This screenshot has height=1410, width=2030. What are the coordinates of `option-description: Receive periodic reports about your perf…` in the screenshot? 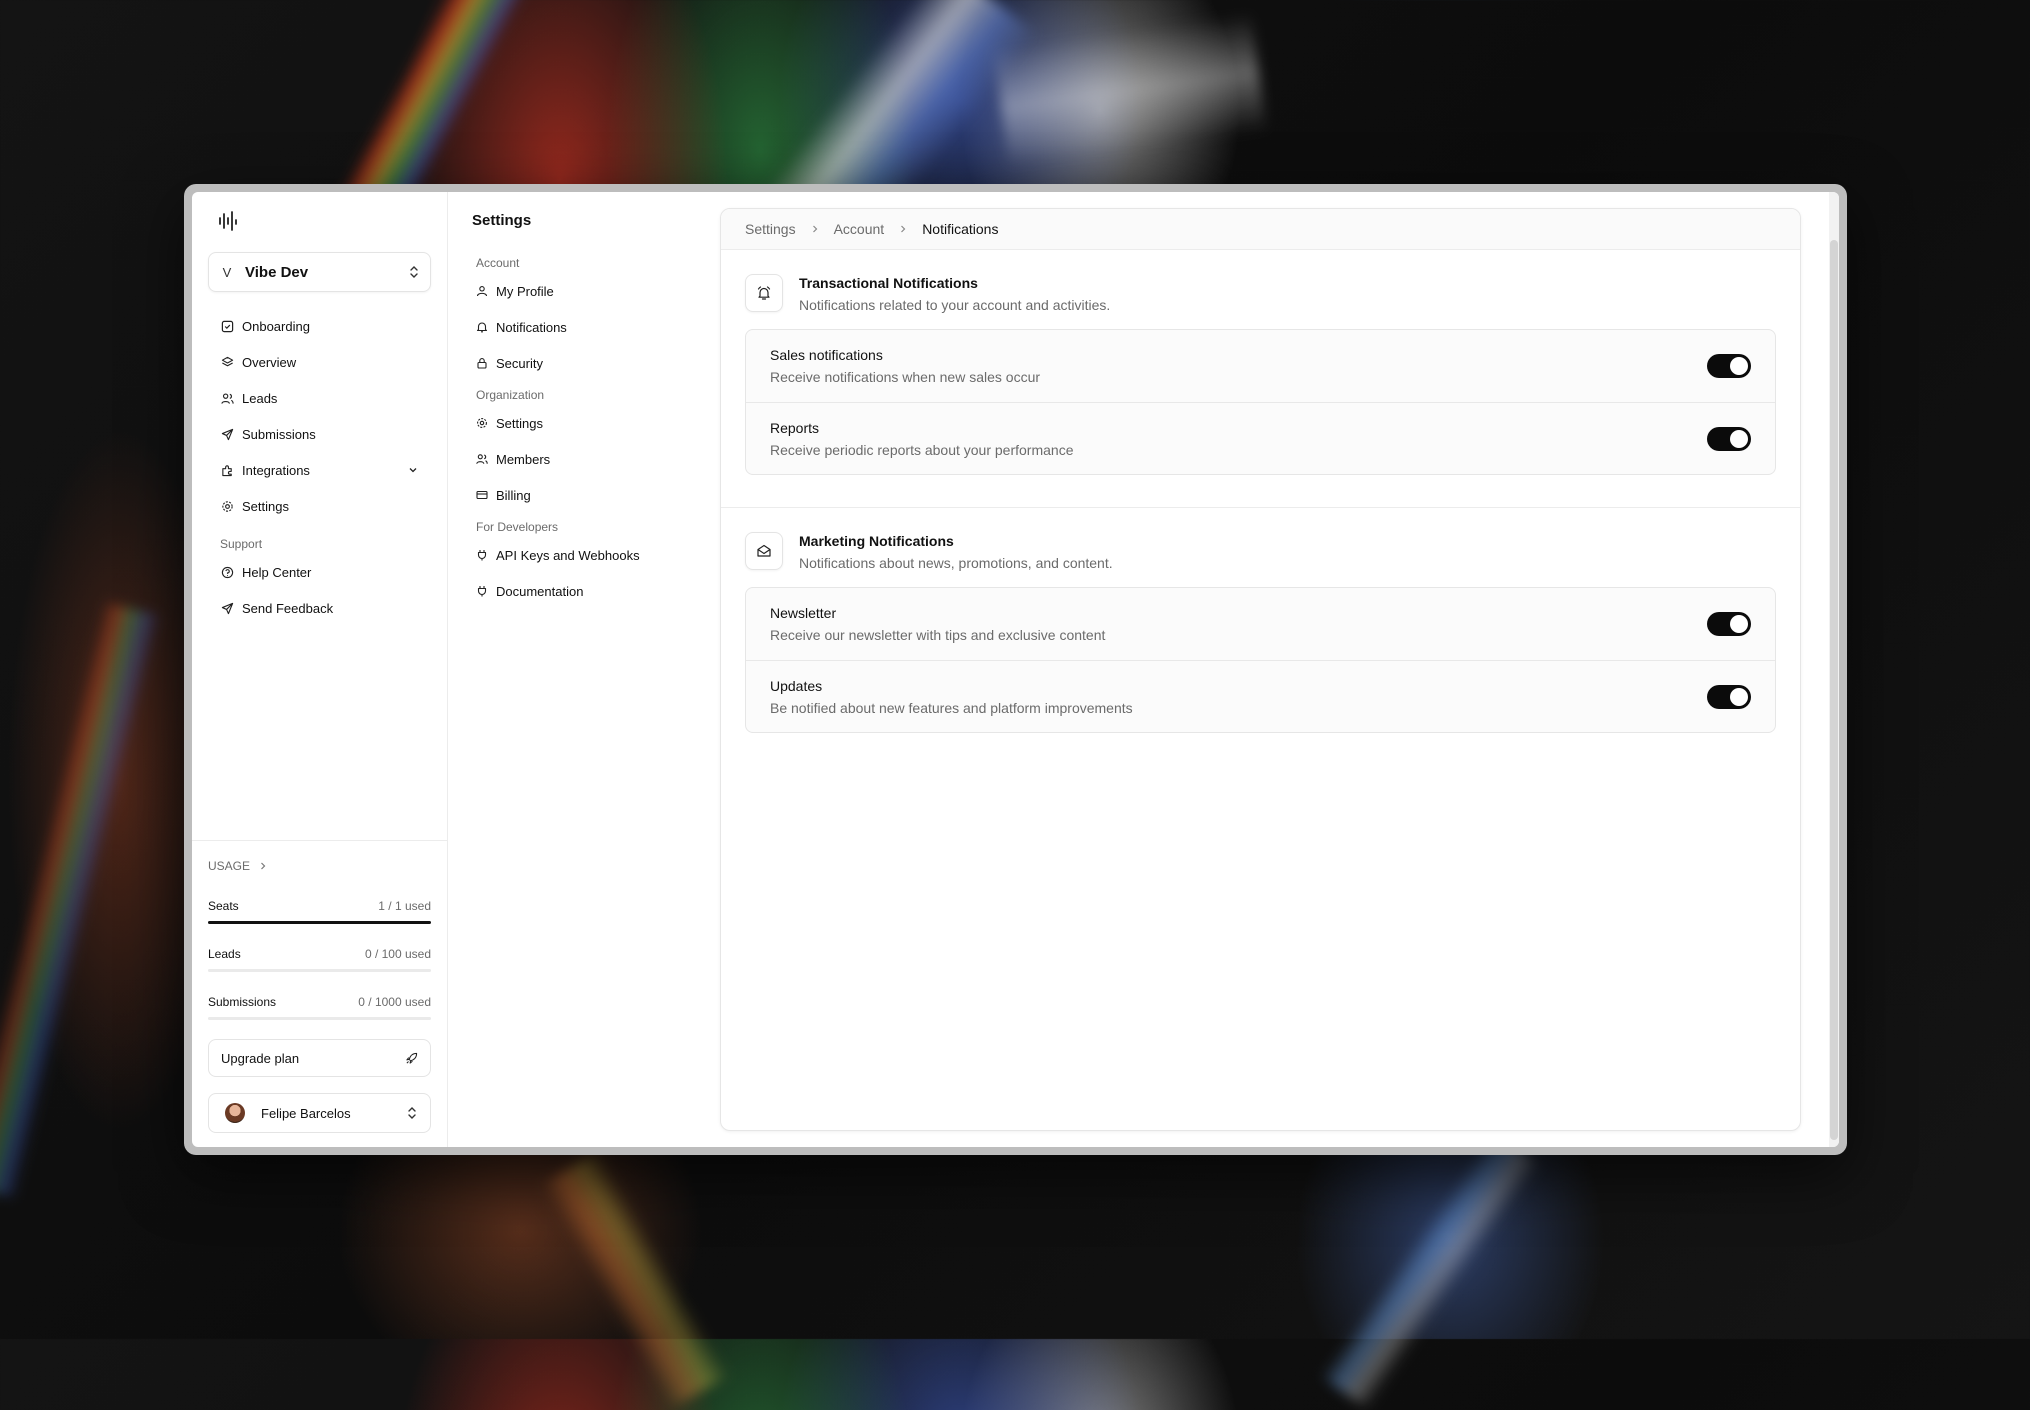 It's located at (922, 449).